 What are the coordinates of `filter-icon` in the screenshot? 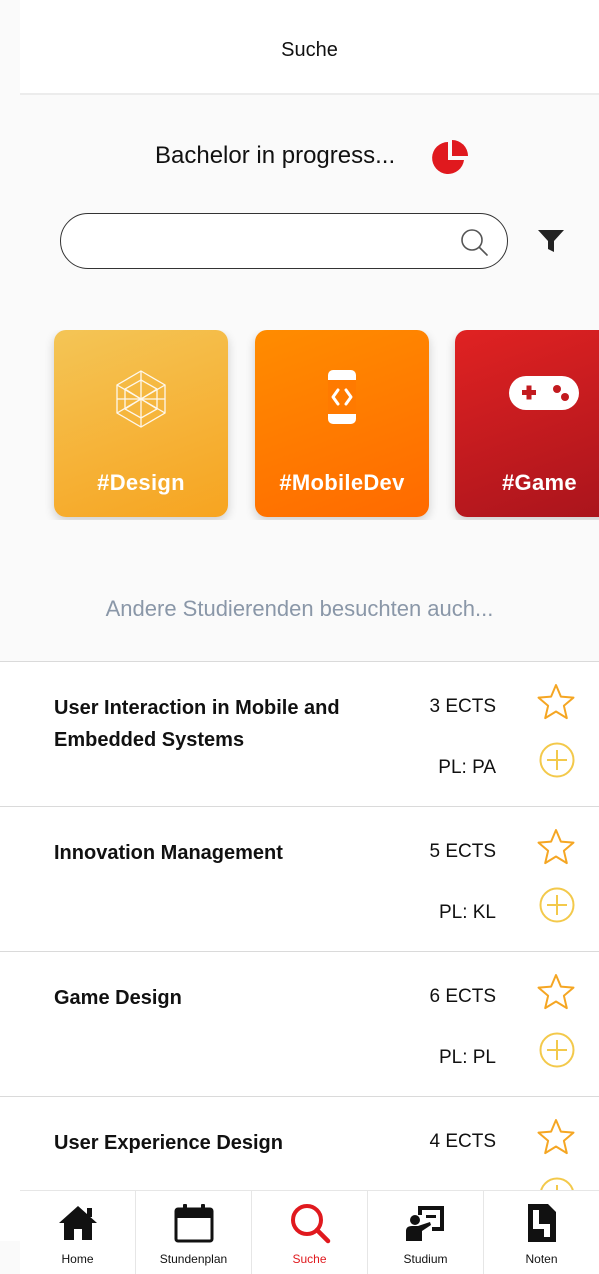 It's located at (551, 241).